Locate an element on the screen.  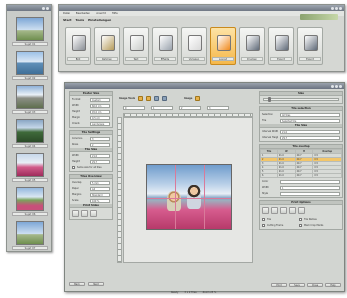
field-label: Paper is located at coordinates (75, 188).